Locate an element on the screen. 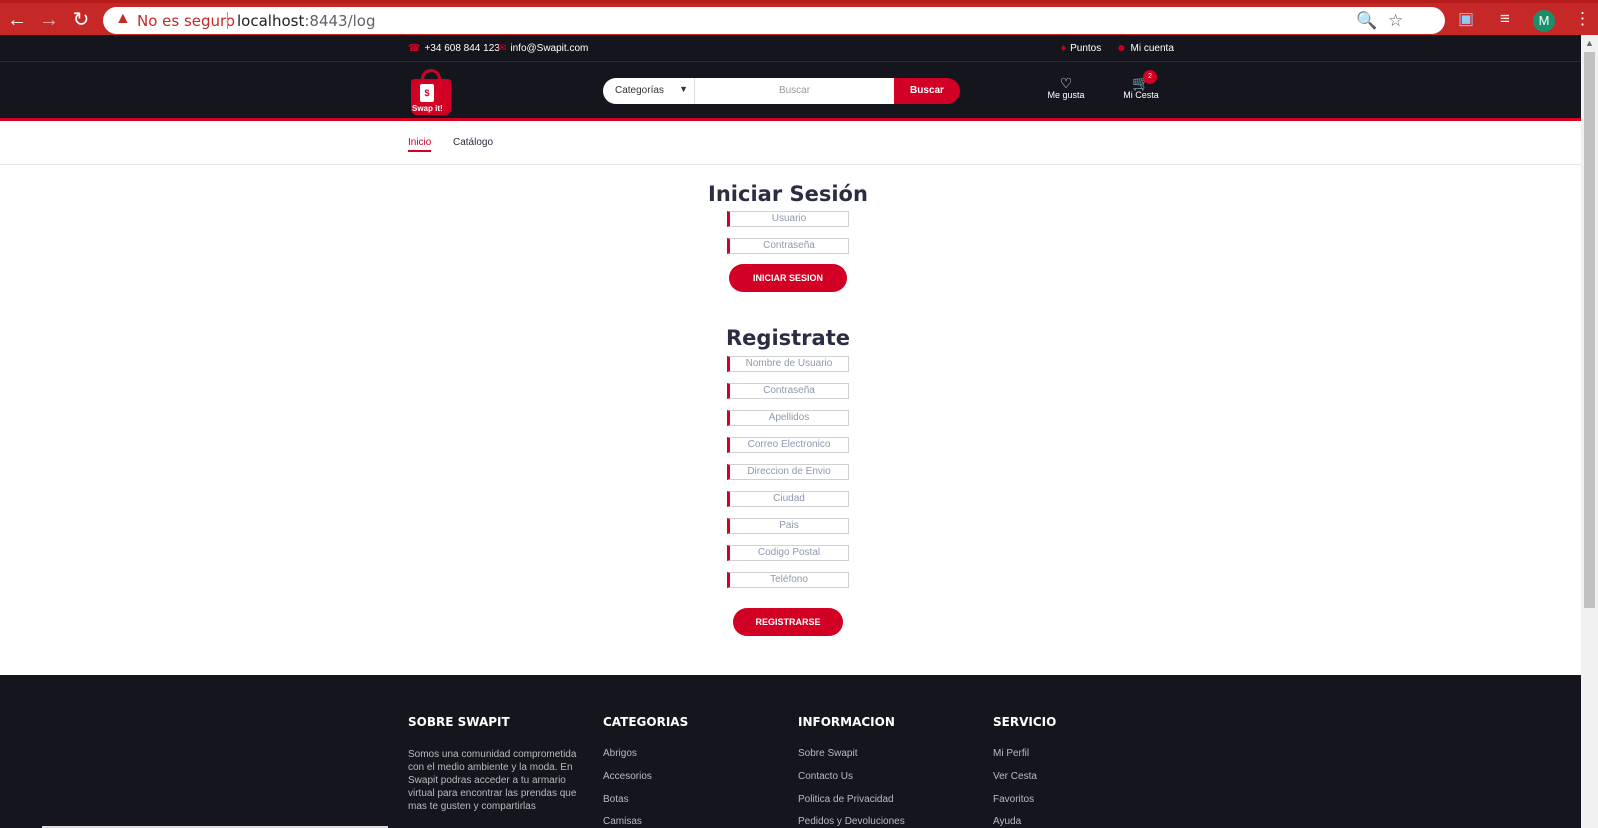  shipping-address-field: Direccion de Envio is located at coordinates (788, 472).